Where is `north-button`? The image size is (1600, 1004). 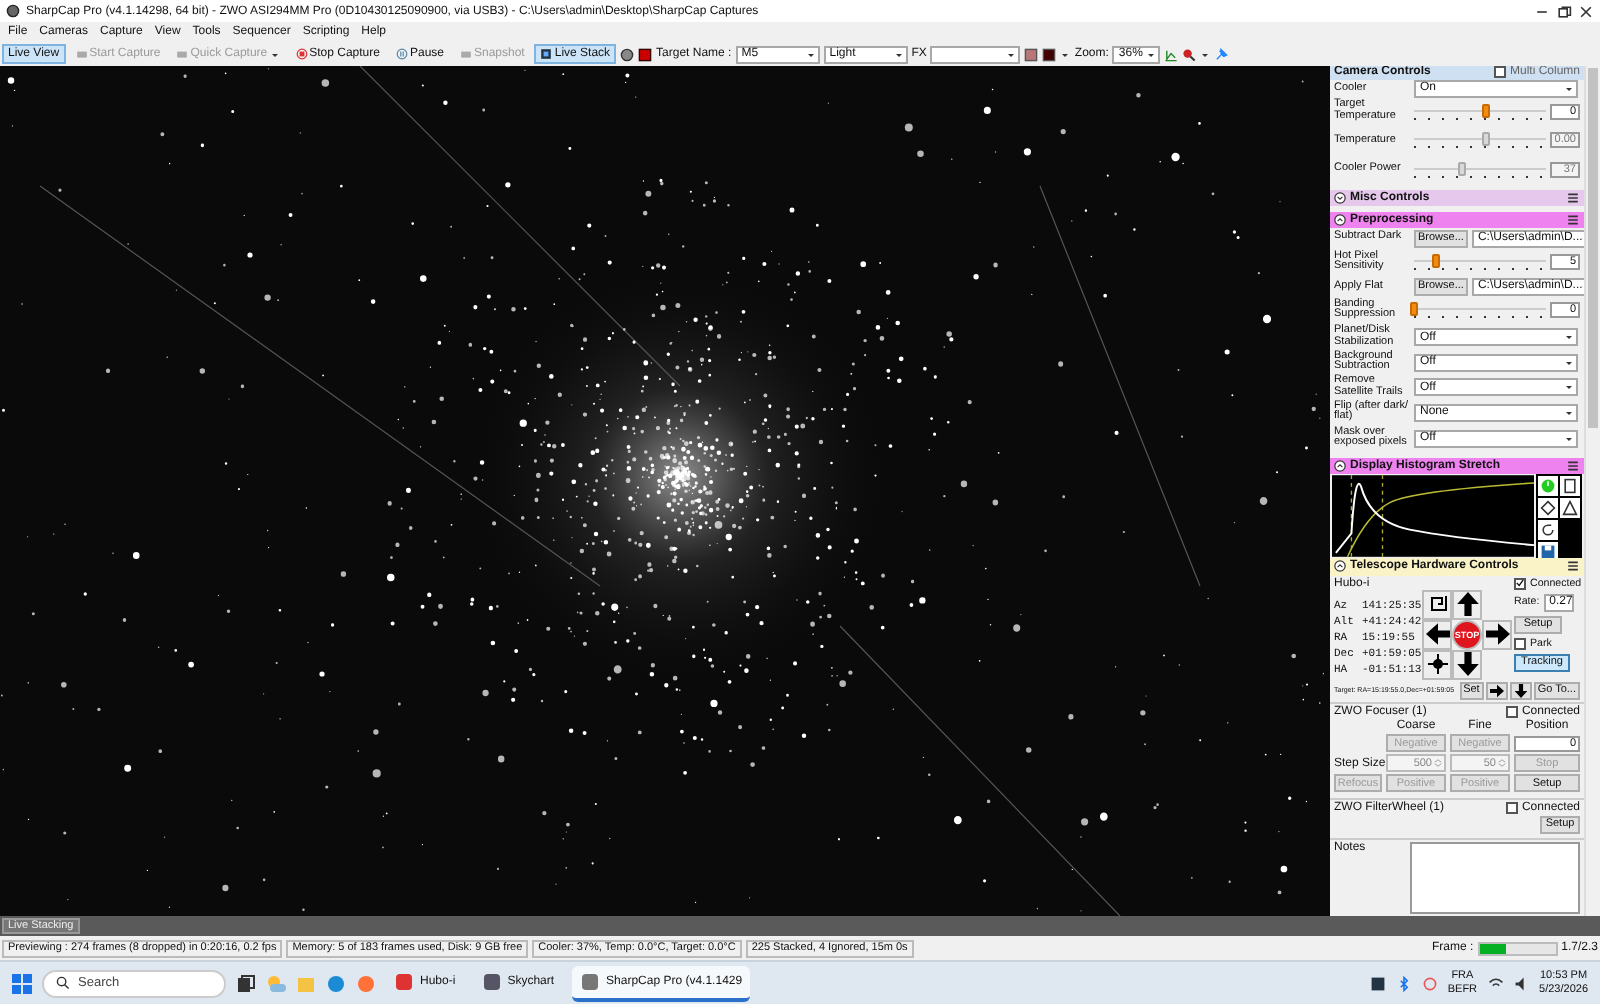
north-button is located at coordinates (1467, 604).